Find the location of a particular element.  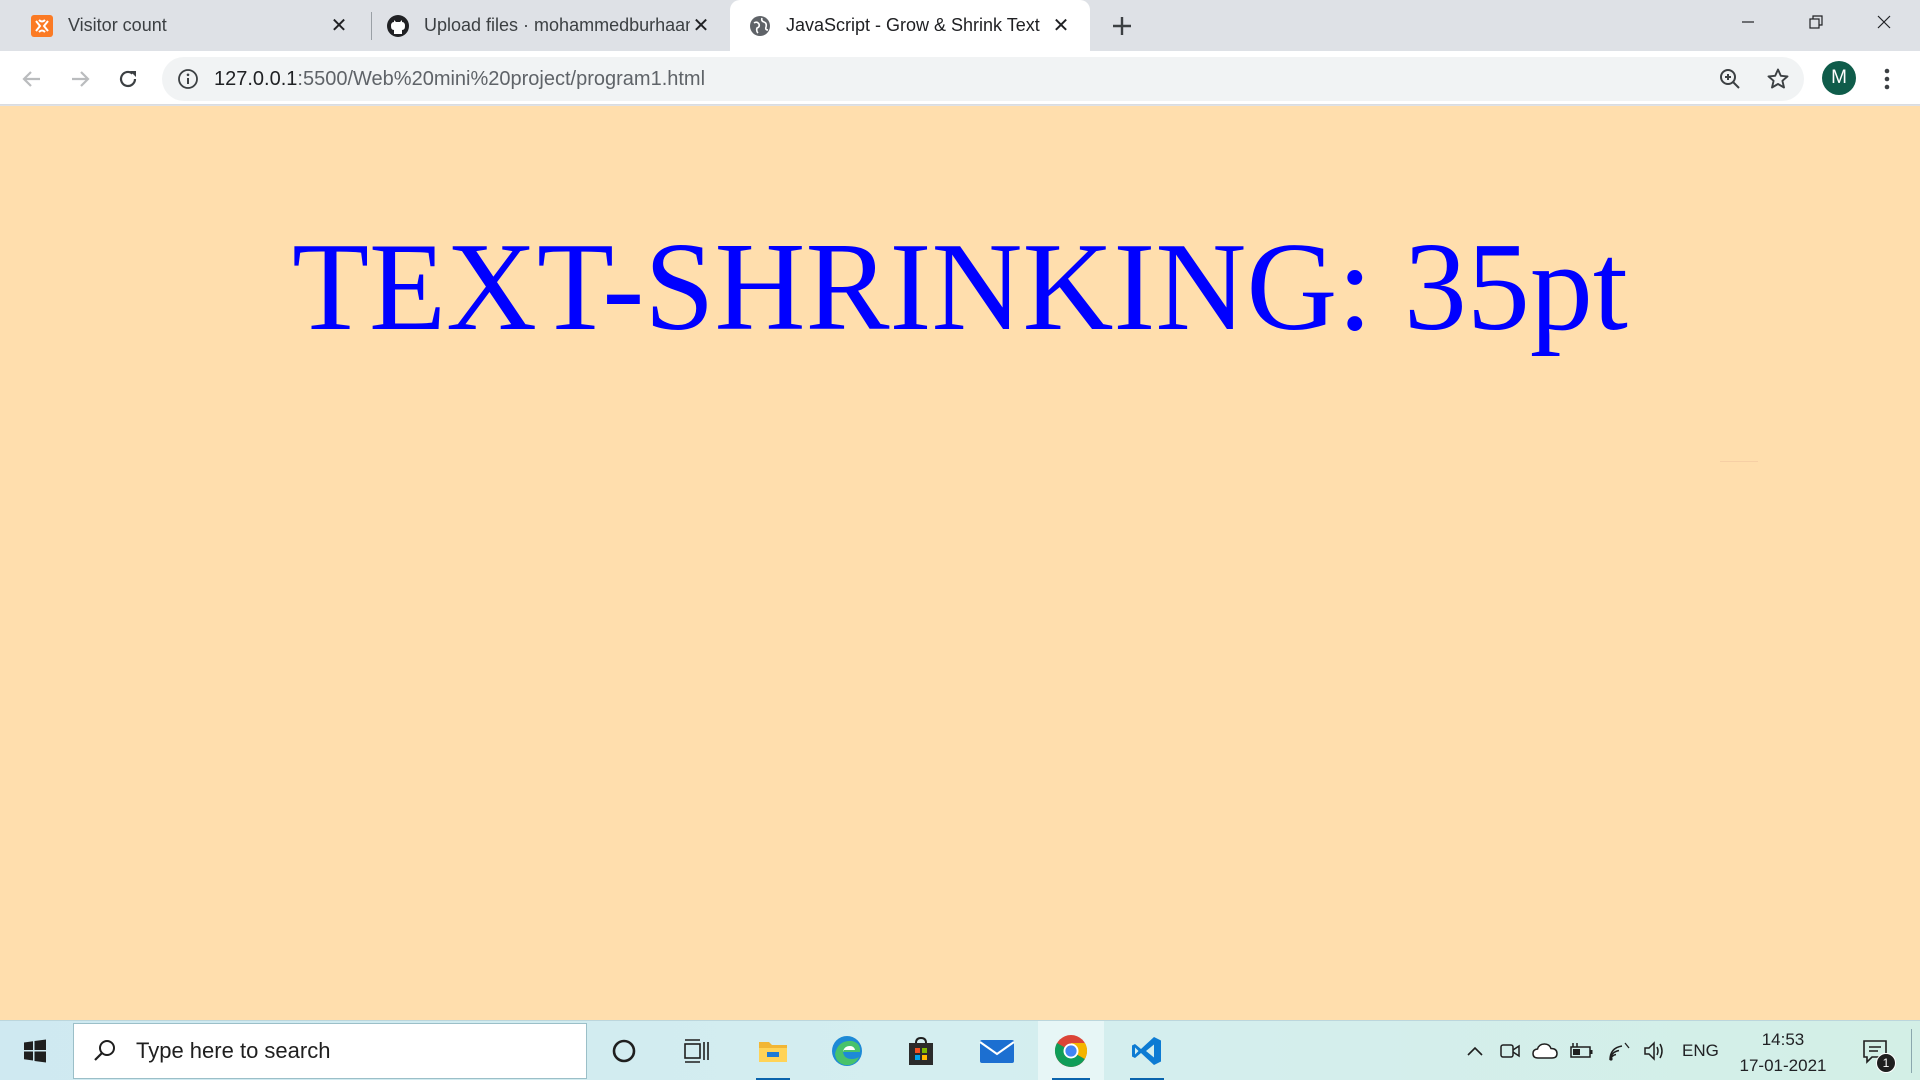

task-view-icon is located at coordinates (696, 1051).